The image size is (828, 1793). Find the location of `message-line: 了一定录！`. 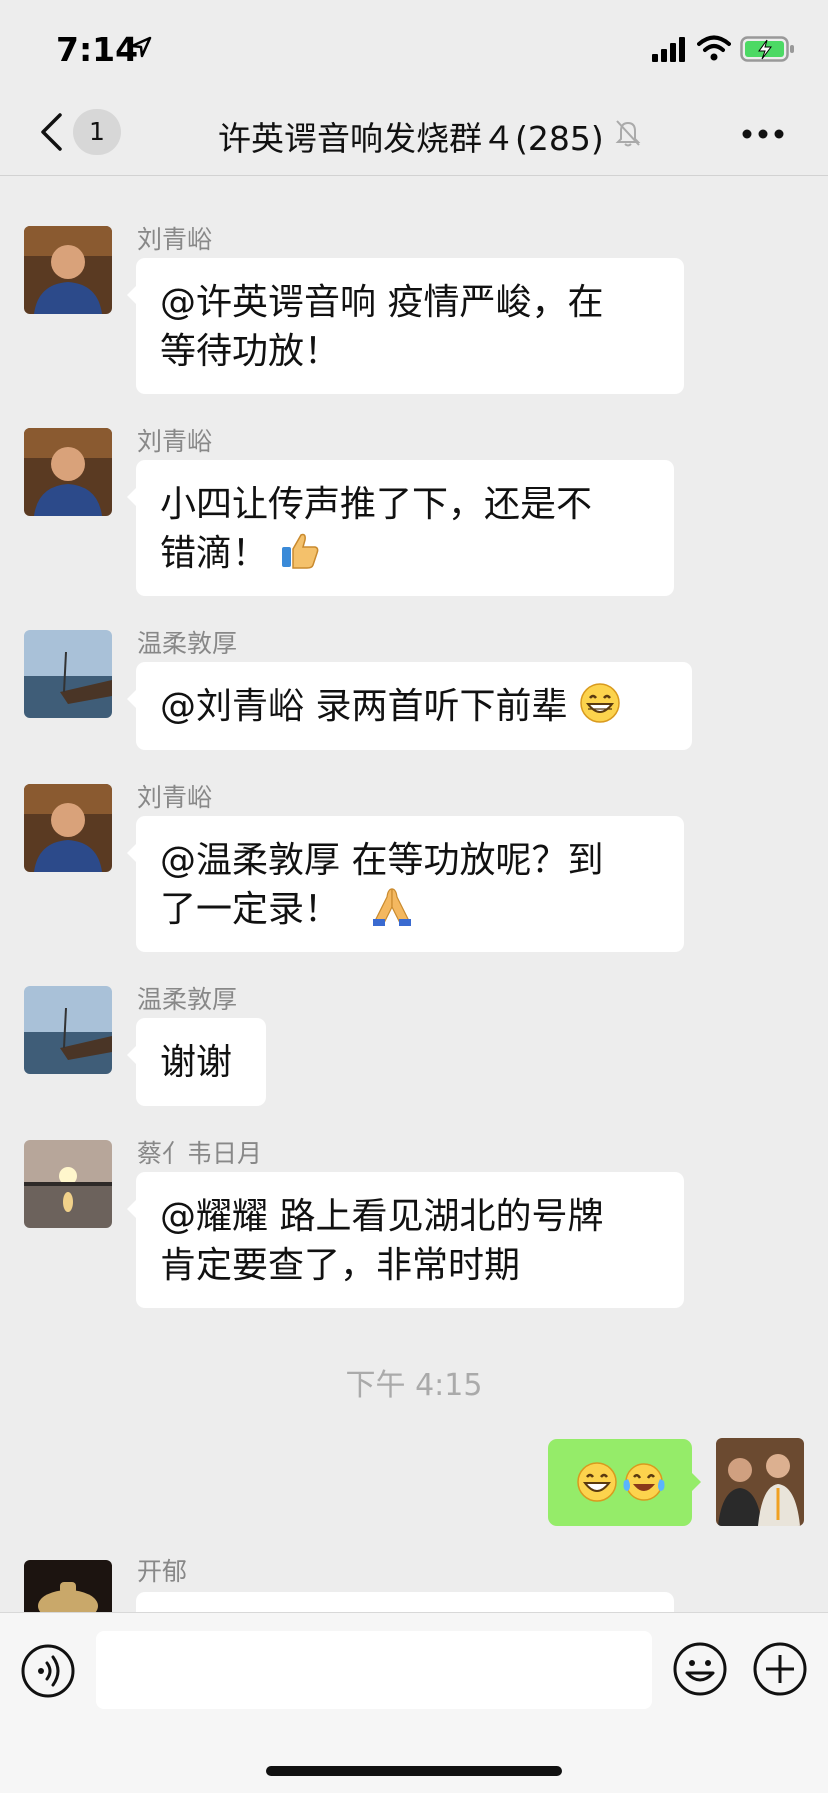

message-line: 了一定录！ is located at coordinates (250, 909).